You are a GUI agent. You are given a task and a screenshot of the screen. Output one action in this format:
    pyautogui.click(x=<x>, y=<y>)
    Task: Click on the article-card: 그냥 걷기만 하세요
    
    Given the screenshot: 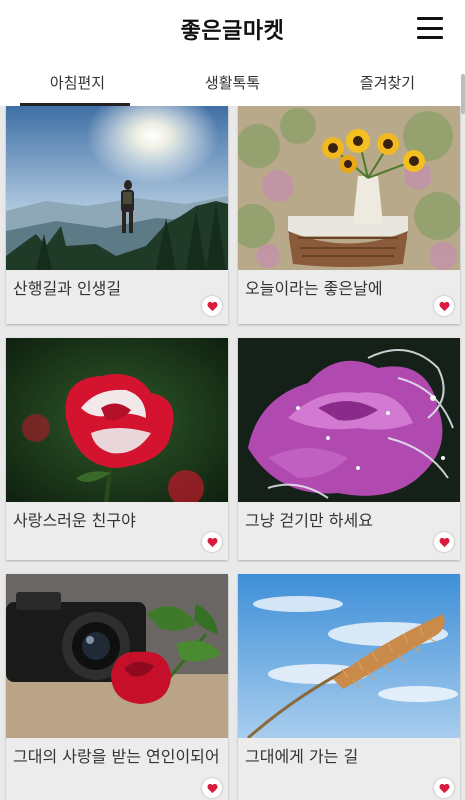 What is the action you would take?
    pyautogui.click(x=349, y=449)
    